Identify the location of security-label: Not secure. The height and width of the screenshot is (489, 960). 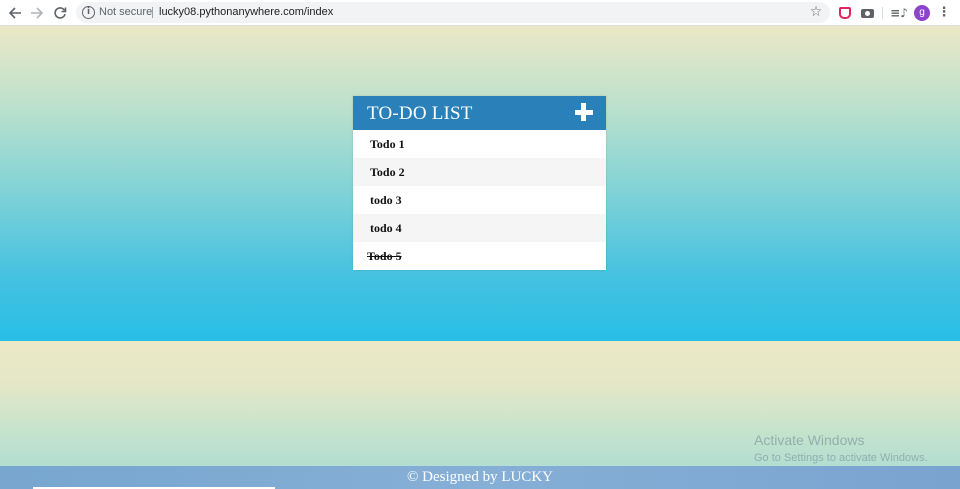
(125, 12).